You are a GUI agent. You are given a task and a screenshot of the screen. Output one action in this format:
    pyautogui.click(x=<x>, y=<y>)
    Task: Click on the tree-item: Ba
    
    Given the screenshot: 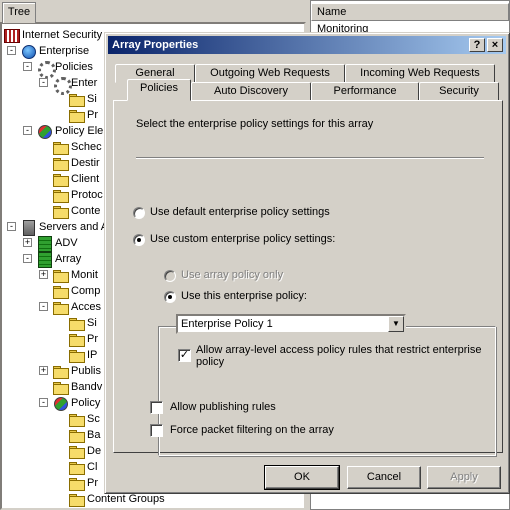 What is the action you would take?
    pyautogui.click(x=84, y=435)
    